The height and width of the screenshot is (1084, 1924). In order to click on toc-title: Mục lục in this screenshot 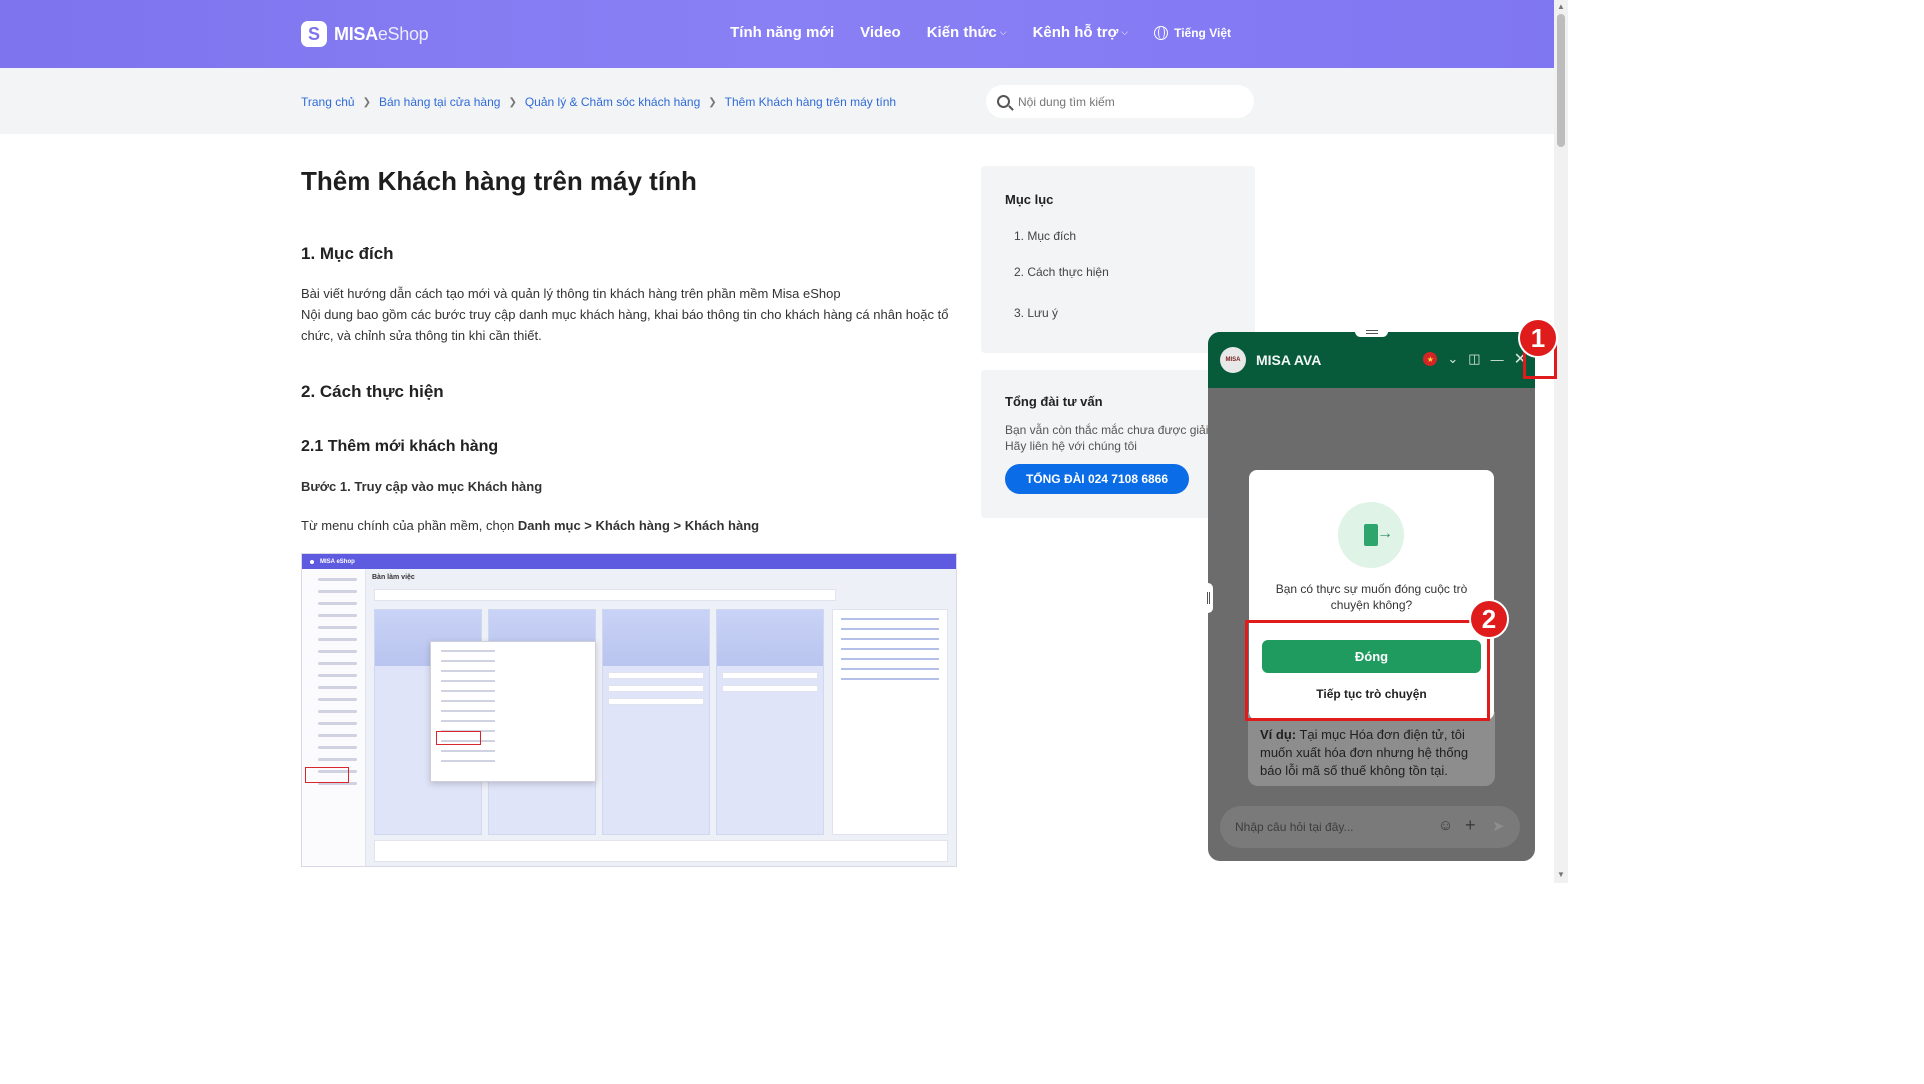, I will do `click(1029, 199)`.